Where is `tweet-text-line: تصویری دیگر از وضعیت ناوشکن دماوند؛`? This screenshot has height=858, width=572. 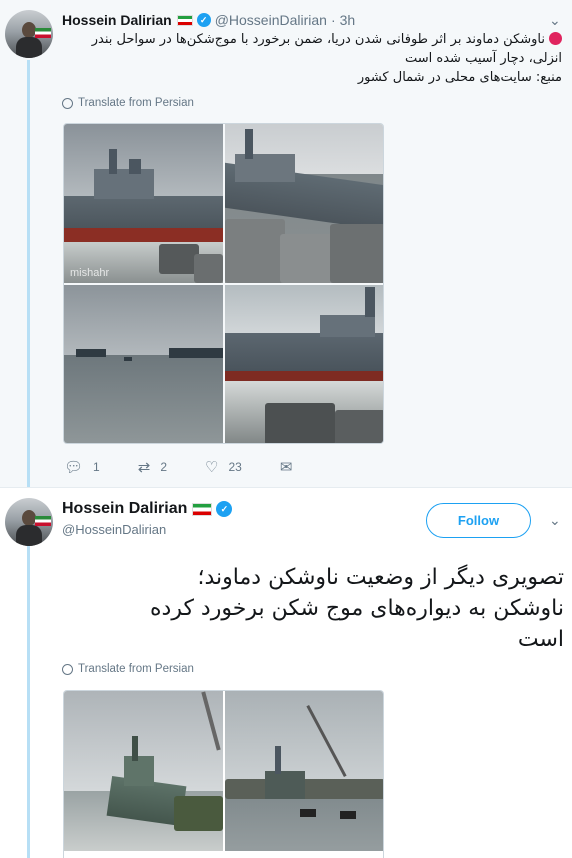 tweet-text-line: تصویری دیگر از وضعیت ناوشکن دماوند؛ is located at coordinates (380, 577).